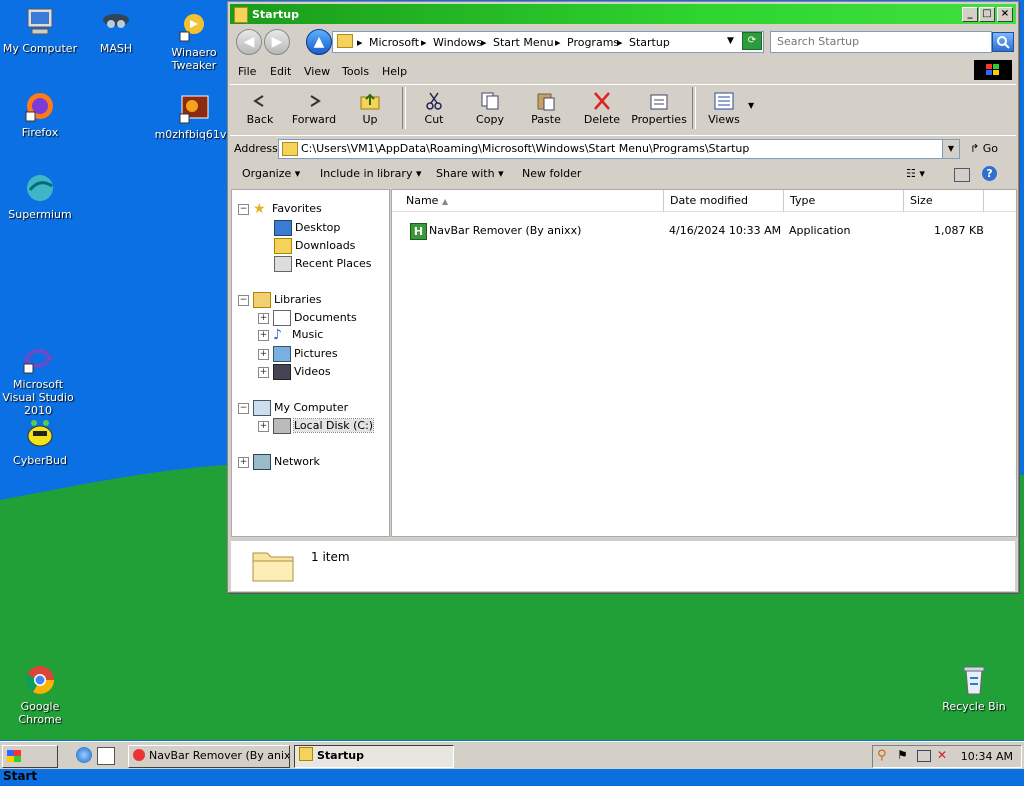 The width and height of the screenshot is (1024, 786). What do you see at coordinates (602, 108) in the screenshot?
I see `delete-button: Delete` at bounding box center [602, 108].